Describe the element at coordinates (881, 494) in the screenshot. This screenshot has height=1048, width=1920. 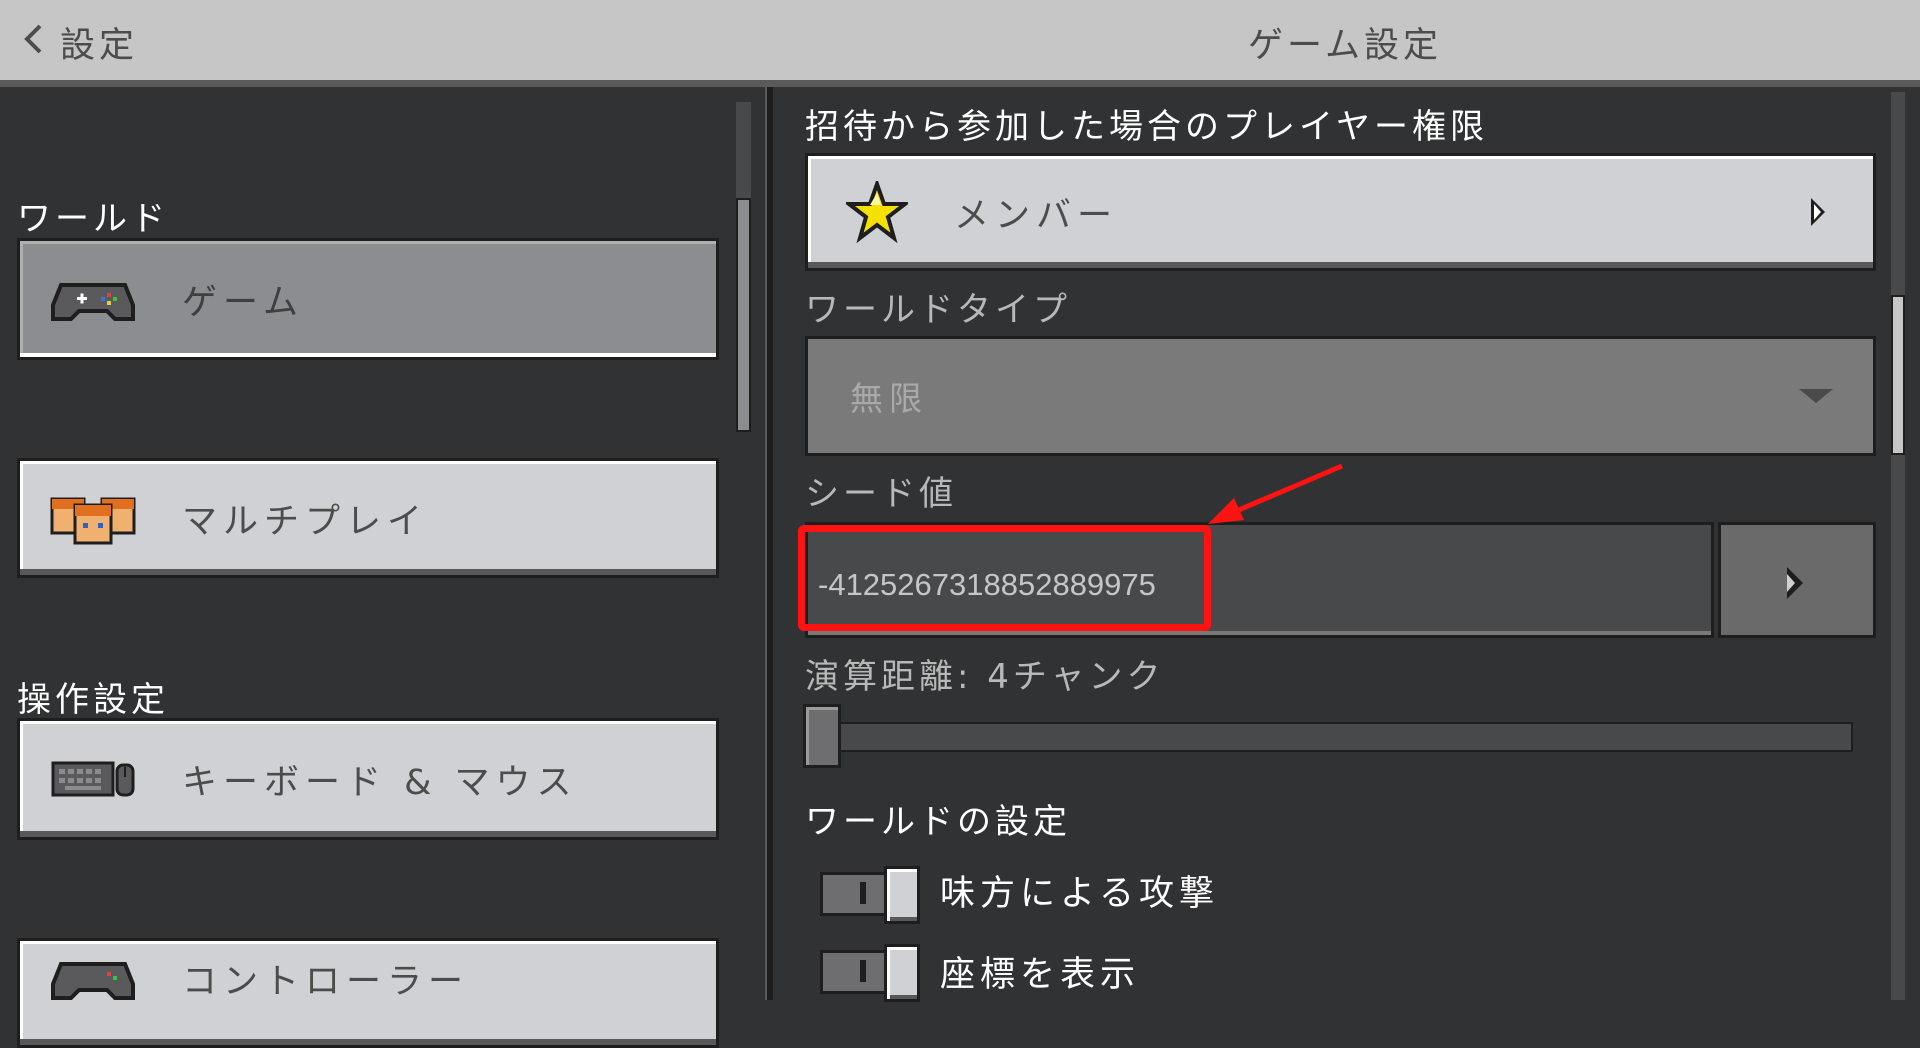
I see `seed-label: シード値` at that location.